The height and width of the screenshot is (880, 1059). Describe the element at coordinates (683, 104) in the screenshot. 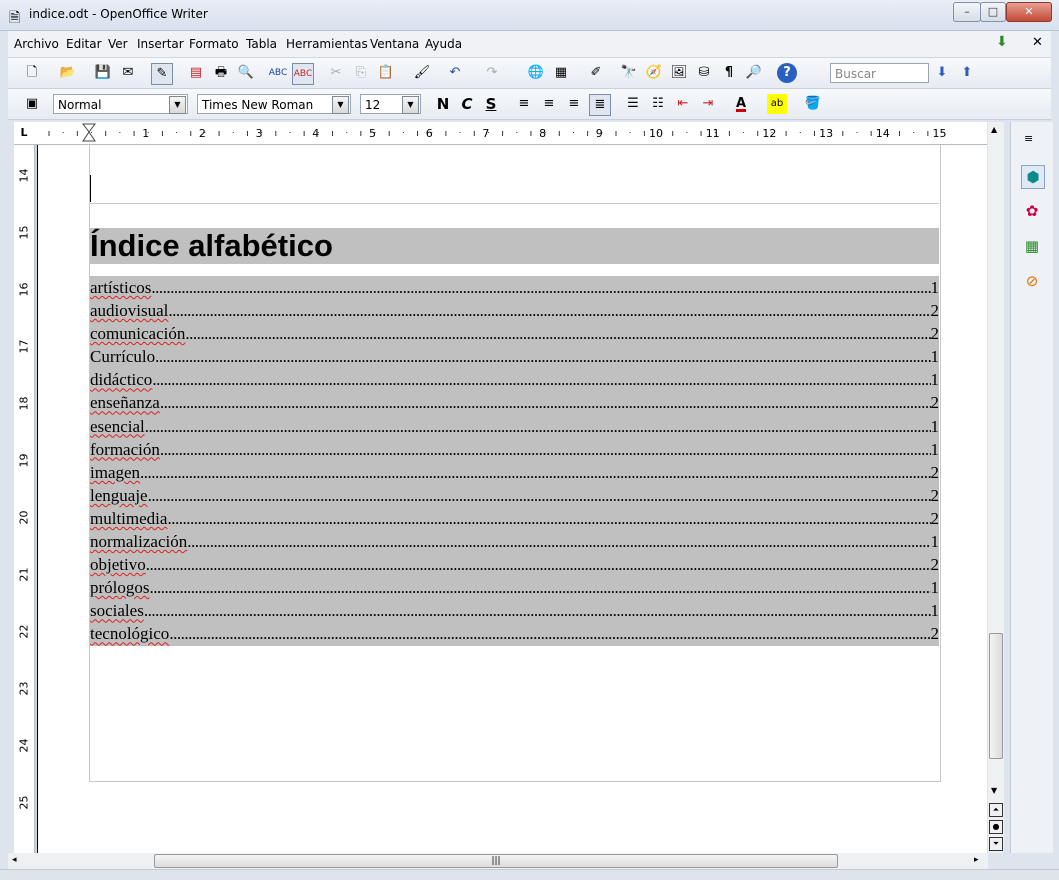

I see `decrease-indent-icon: ⇤` at that location.